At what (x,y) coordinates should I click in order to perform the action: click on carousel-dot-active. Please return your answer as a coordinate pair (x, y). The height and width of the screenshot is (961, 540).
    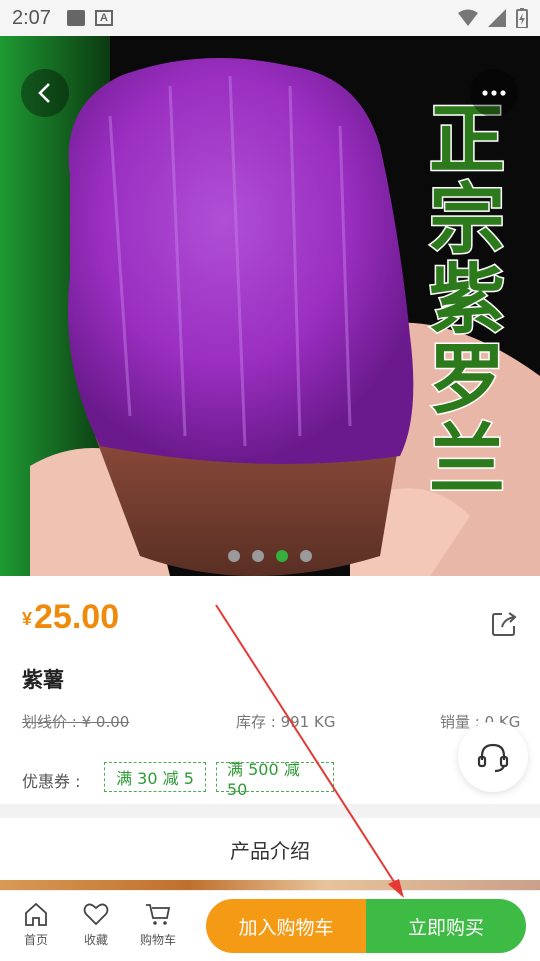
    Looking at the image, I should click on (282, 556).